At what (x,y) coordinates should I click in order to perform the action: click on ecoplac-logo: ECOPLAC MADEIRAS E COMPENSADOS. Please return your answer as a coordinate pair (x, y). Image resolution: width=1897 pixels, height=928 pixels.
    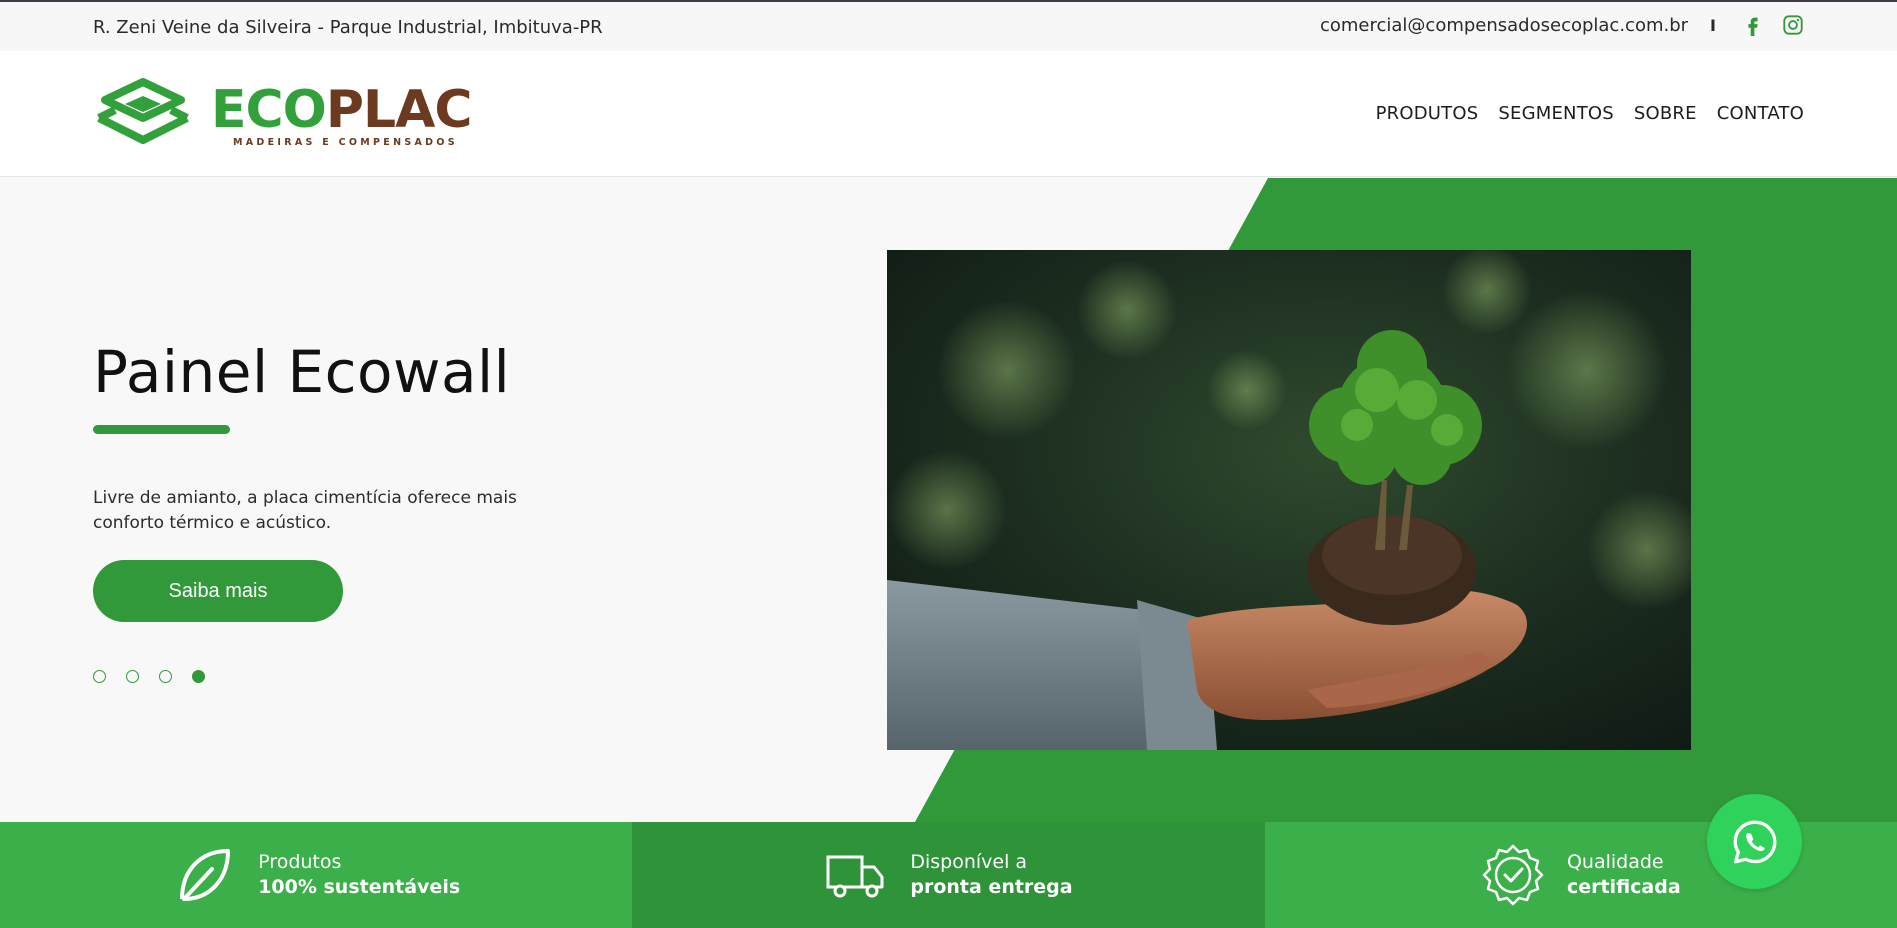
    Looking at the image, I should click on (283, 114).